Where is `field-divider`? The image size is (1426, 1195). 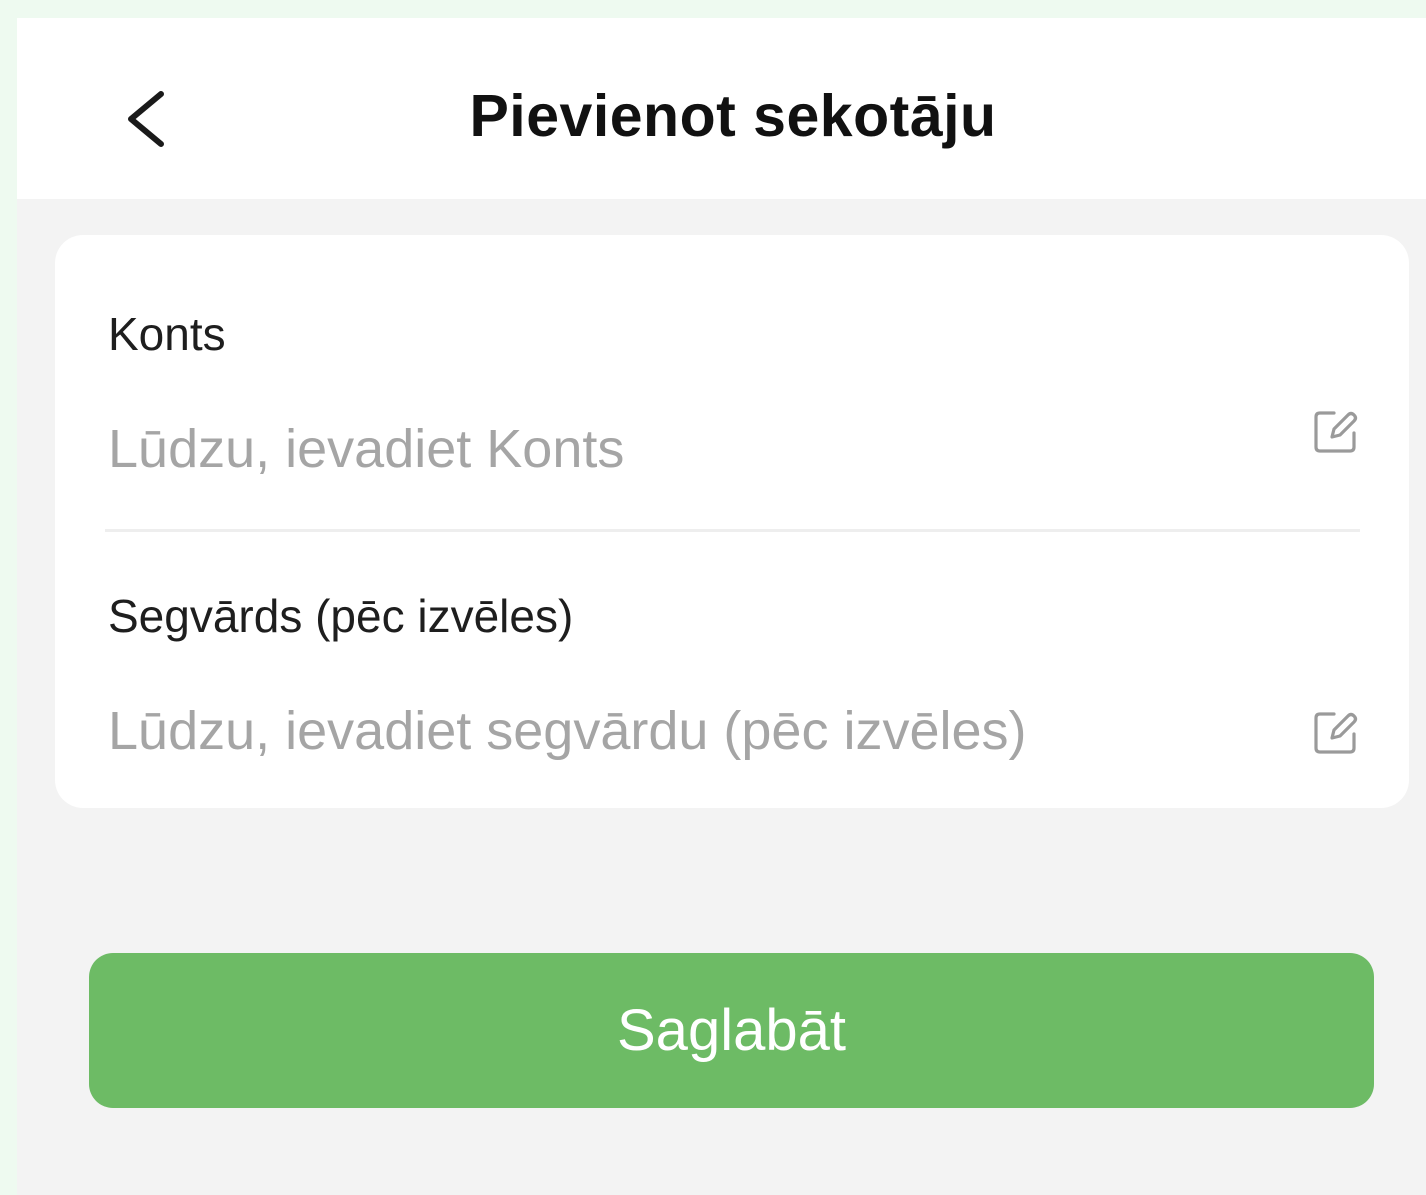
field-divider is located at coordinates (732, 530).